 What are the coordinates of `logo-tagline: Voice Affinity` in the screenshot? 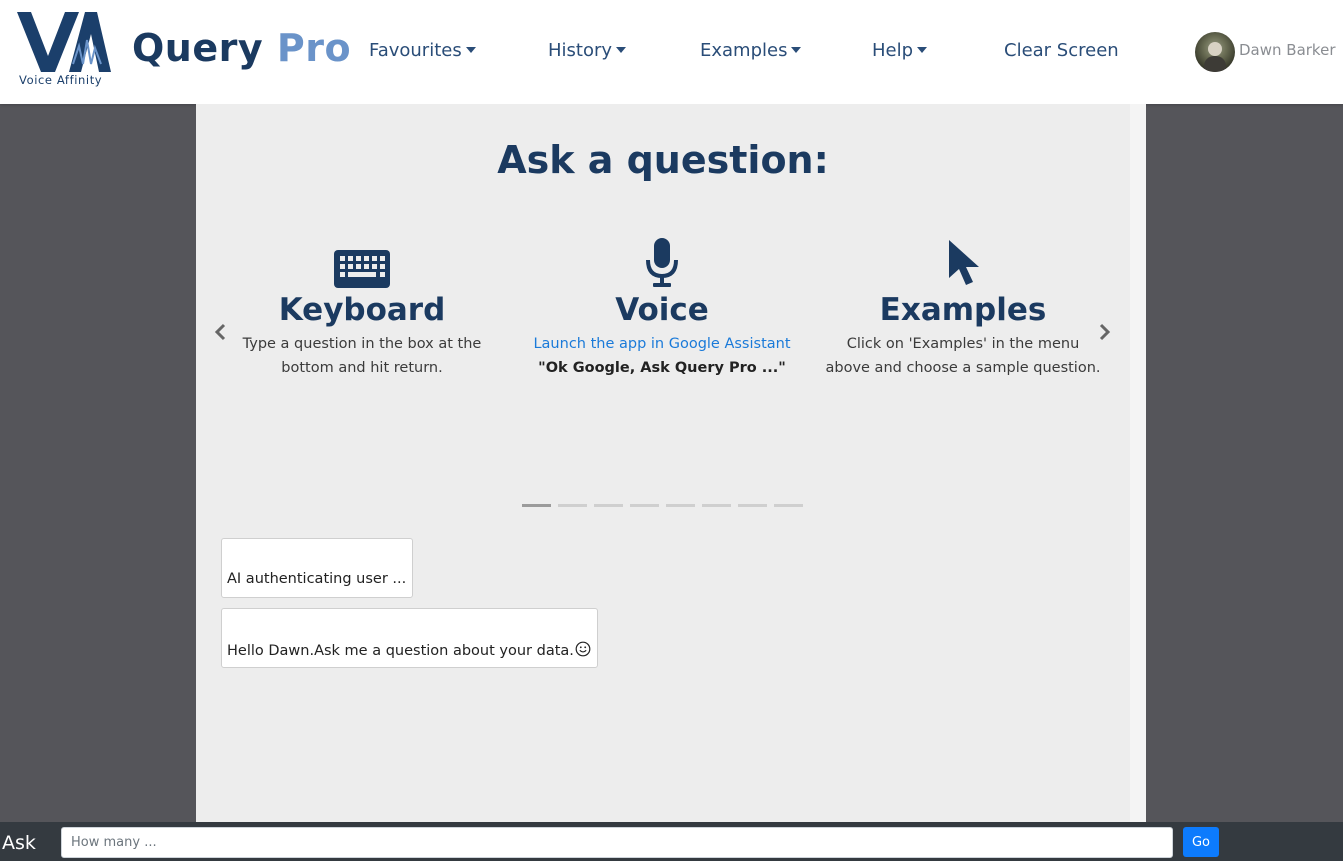 It's located at (61, 80).